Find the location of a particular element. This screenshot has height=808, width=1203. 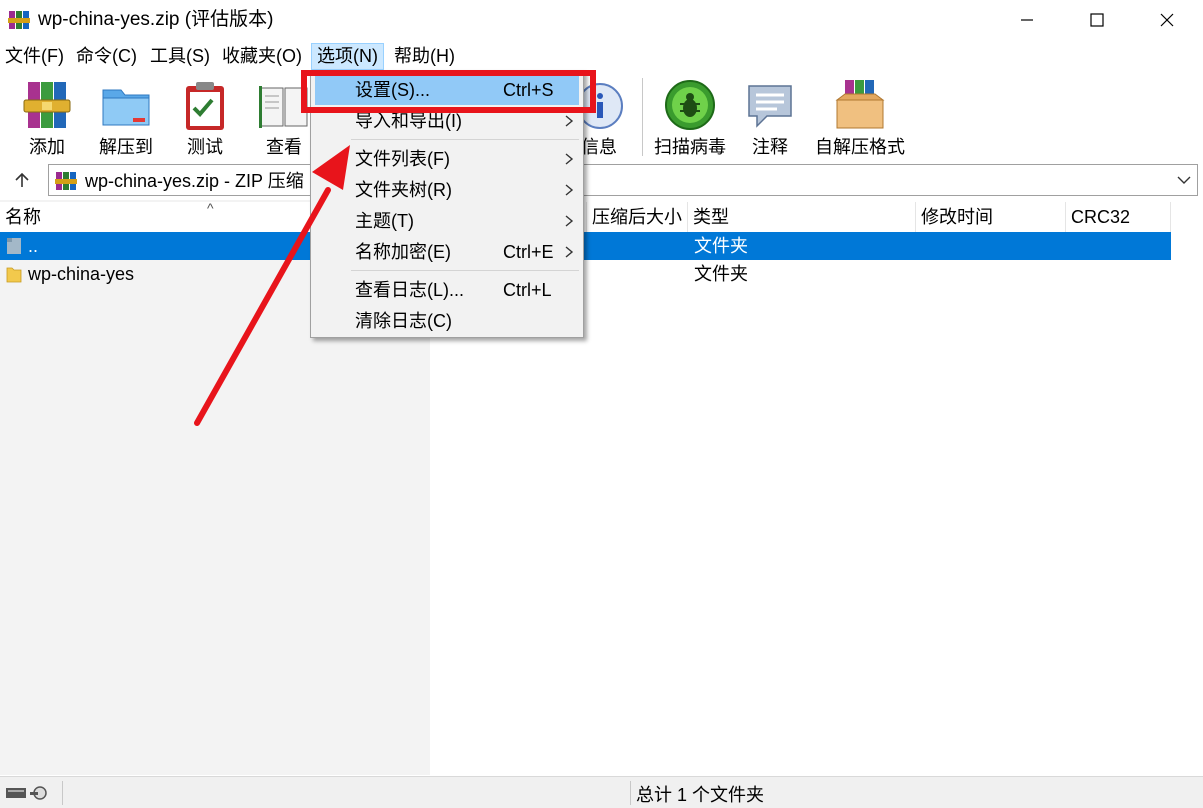

parent-folder-icon is located at coordinates (14, 246).